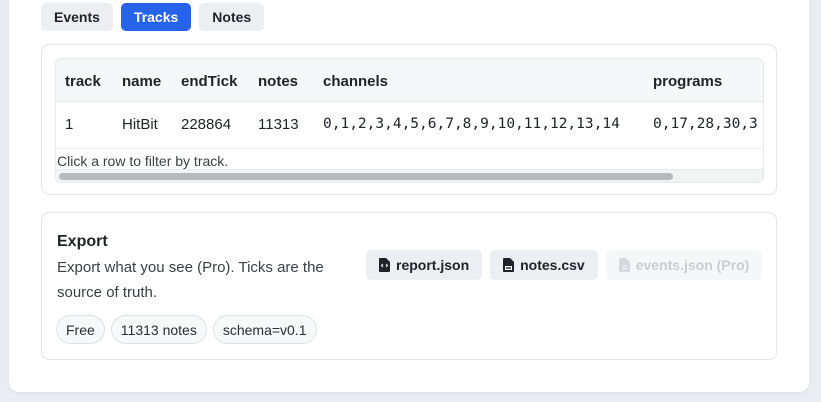 This screenshot has width=821, height=402. Describe the element at coordinates (366, 176) in the screenshot. I see `scrollbar-thumb` at that location.